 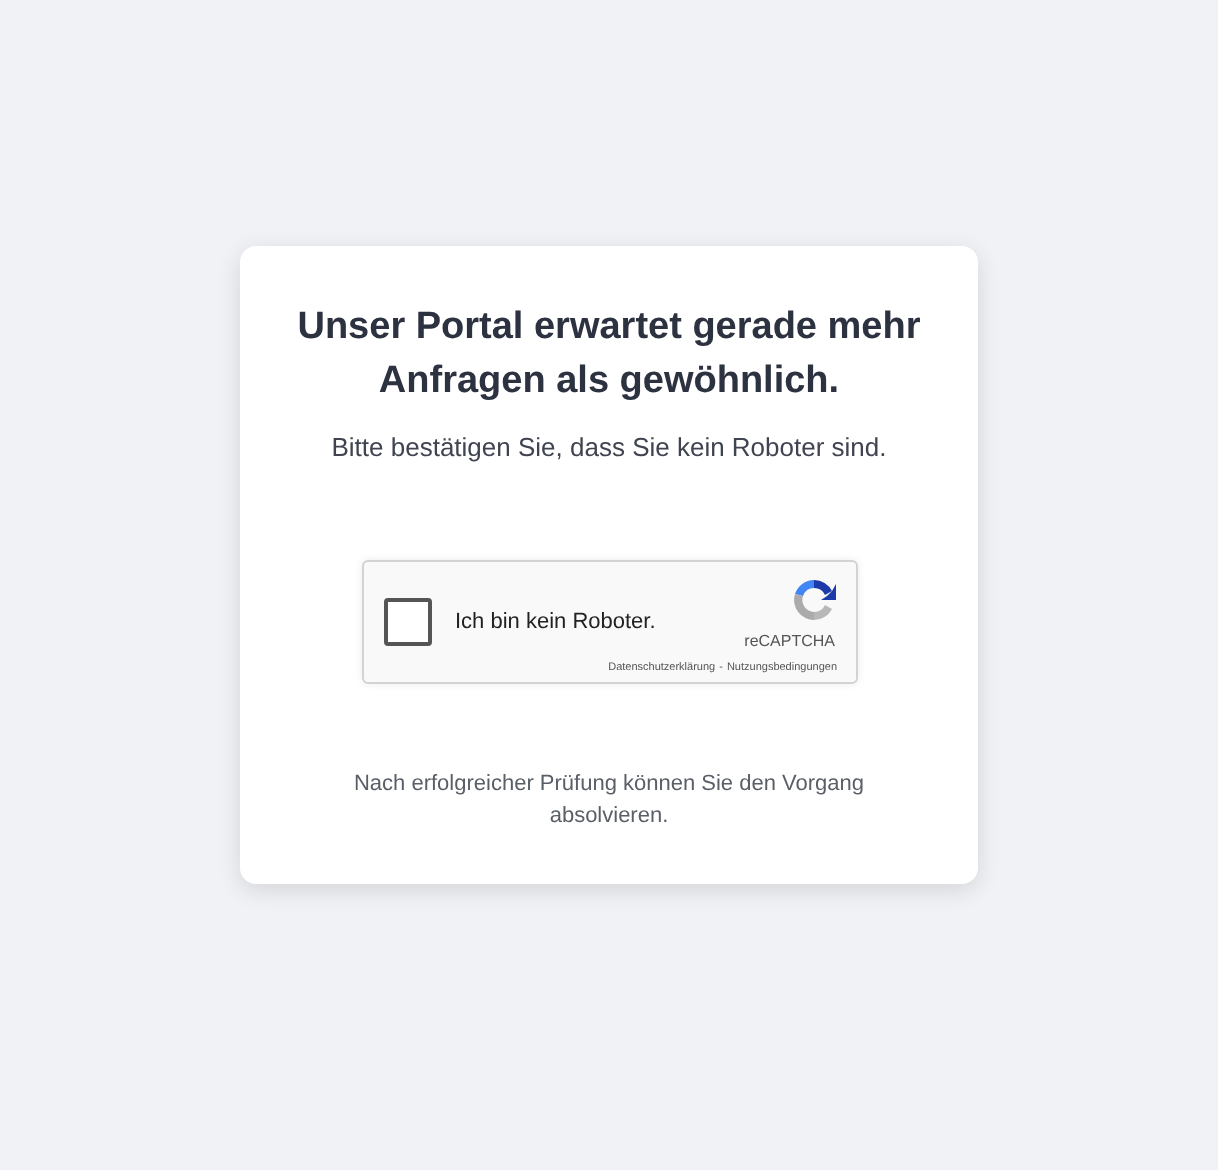 I want to click on subtitle: Bitte bestätigen Sie, dass Sie kein Roboter sind., so click(x=609, y=447).